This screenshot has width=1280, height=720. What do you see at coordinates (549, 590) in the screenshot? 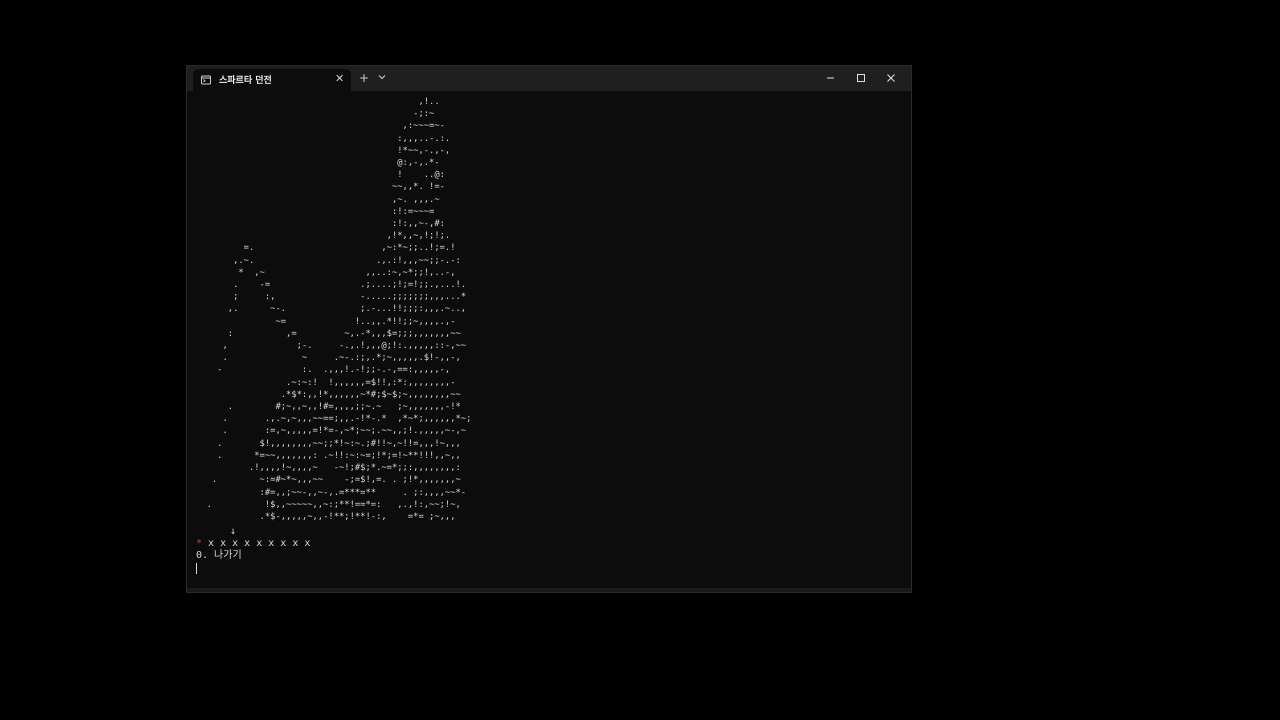
I see `window-bottom-edge` at bounding box center [549, 590].